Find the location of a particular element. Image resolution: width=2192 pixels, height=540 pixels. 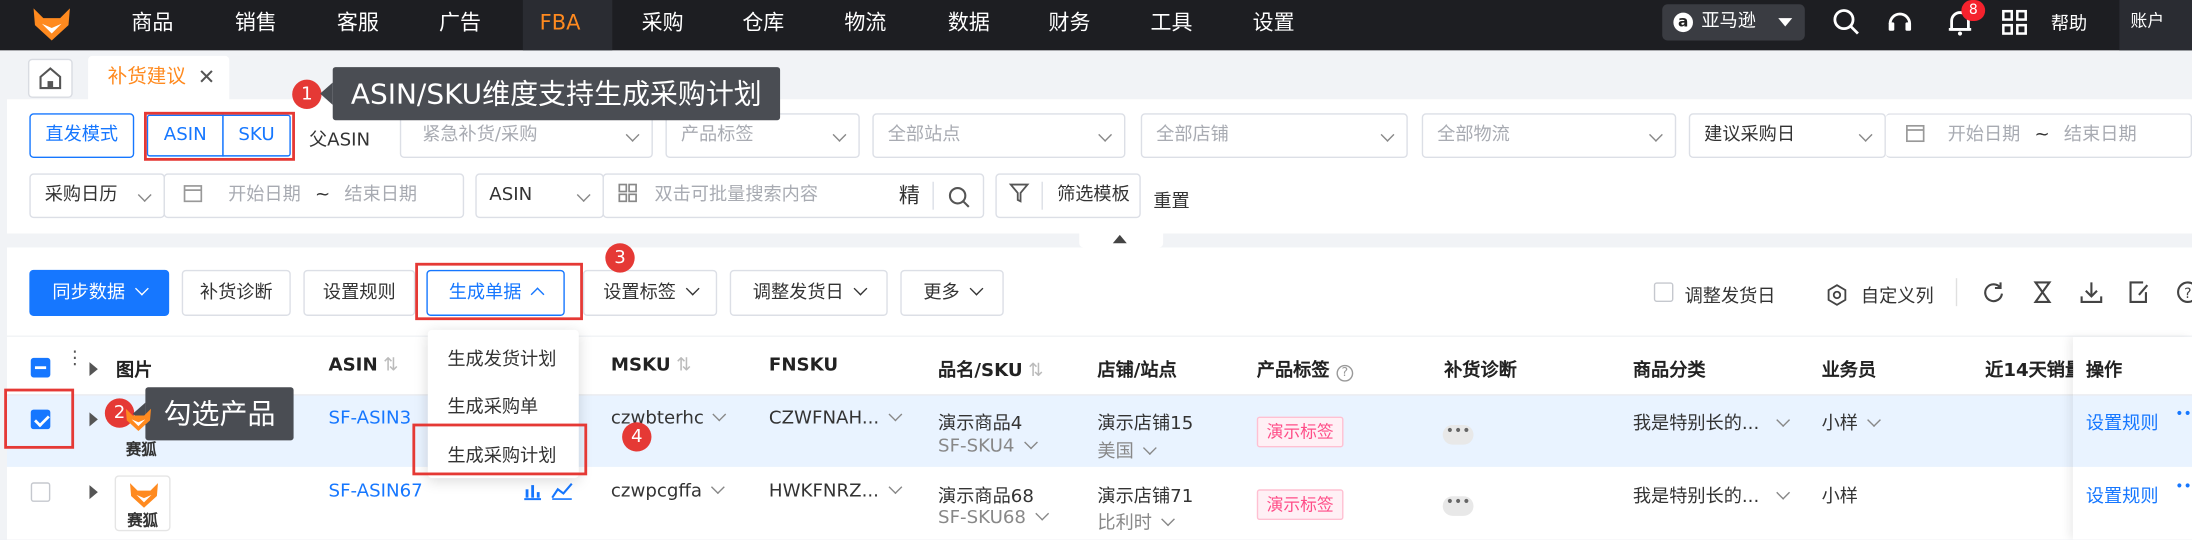

msku-cell: czwpcgffa is located at coordinates (668, 491).